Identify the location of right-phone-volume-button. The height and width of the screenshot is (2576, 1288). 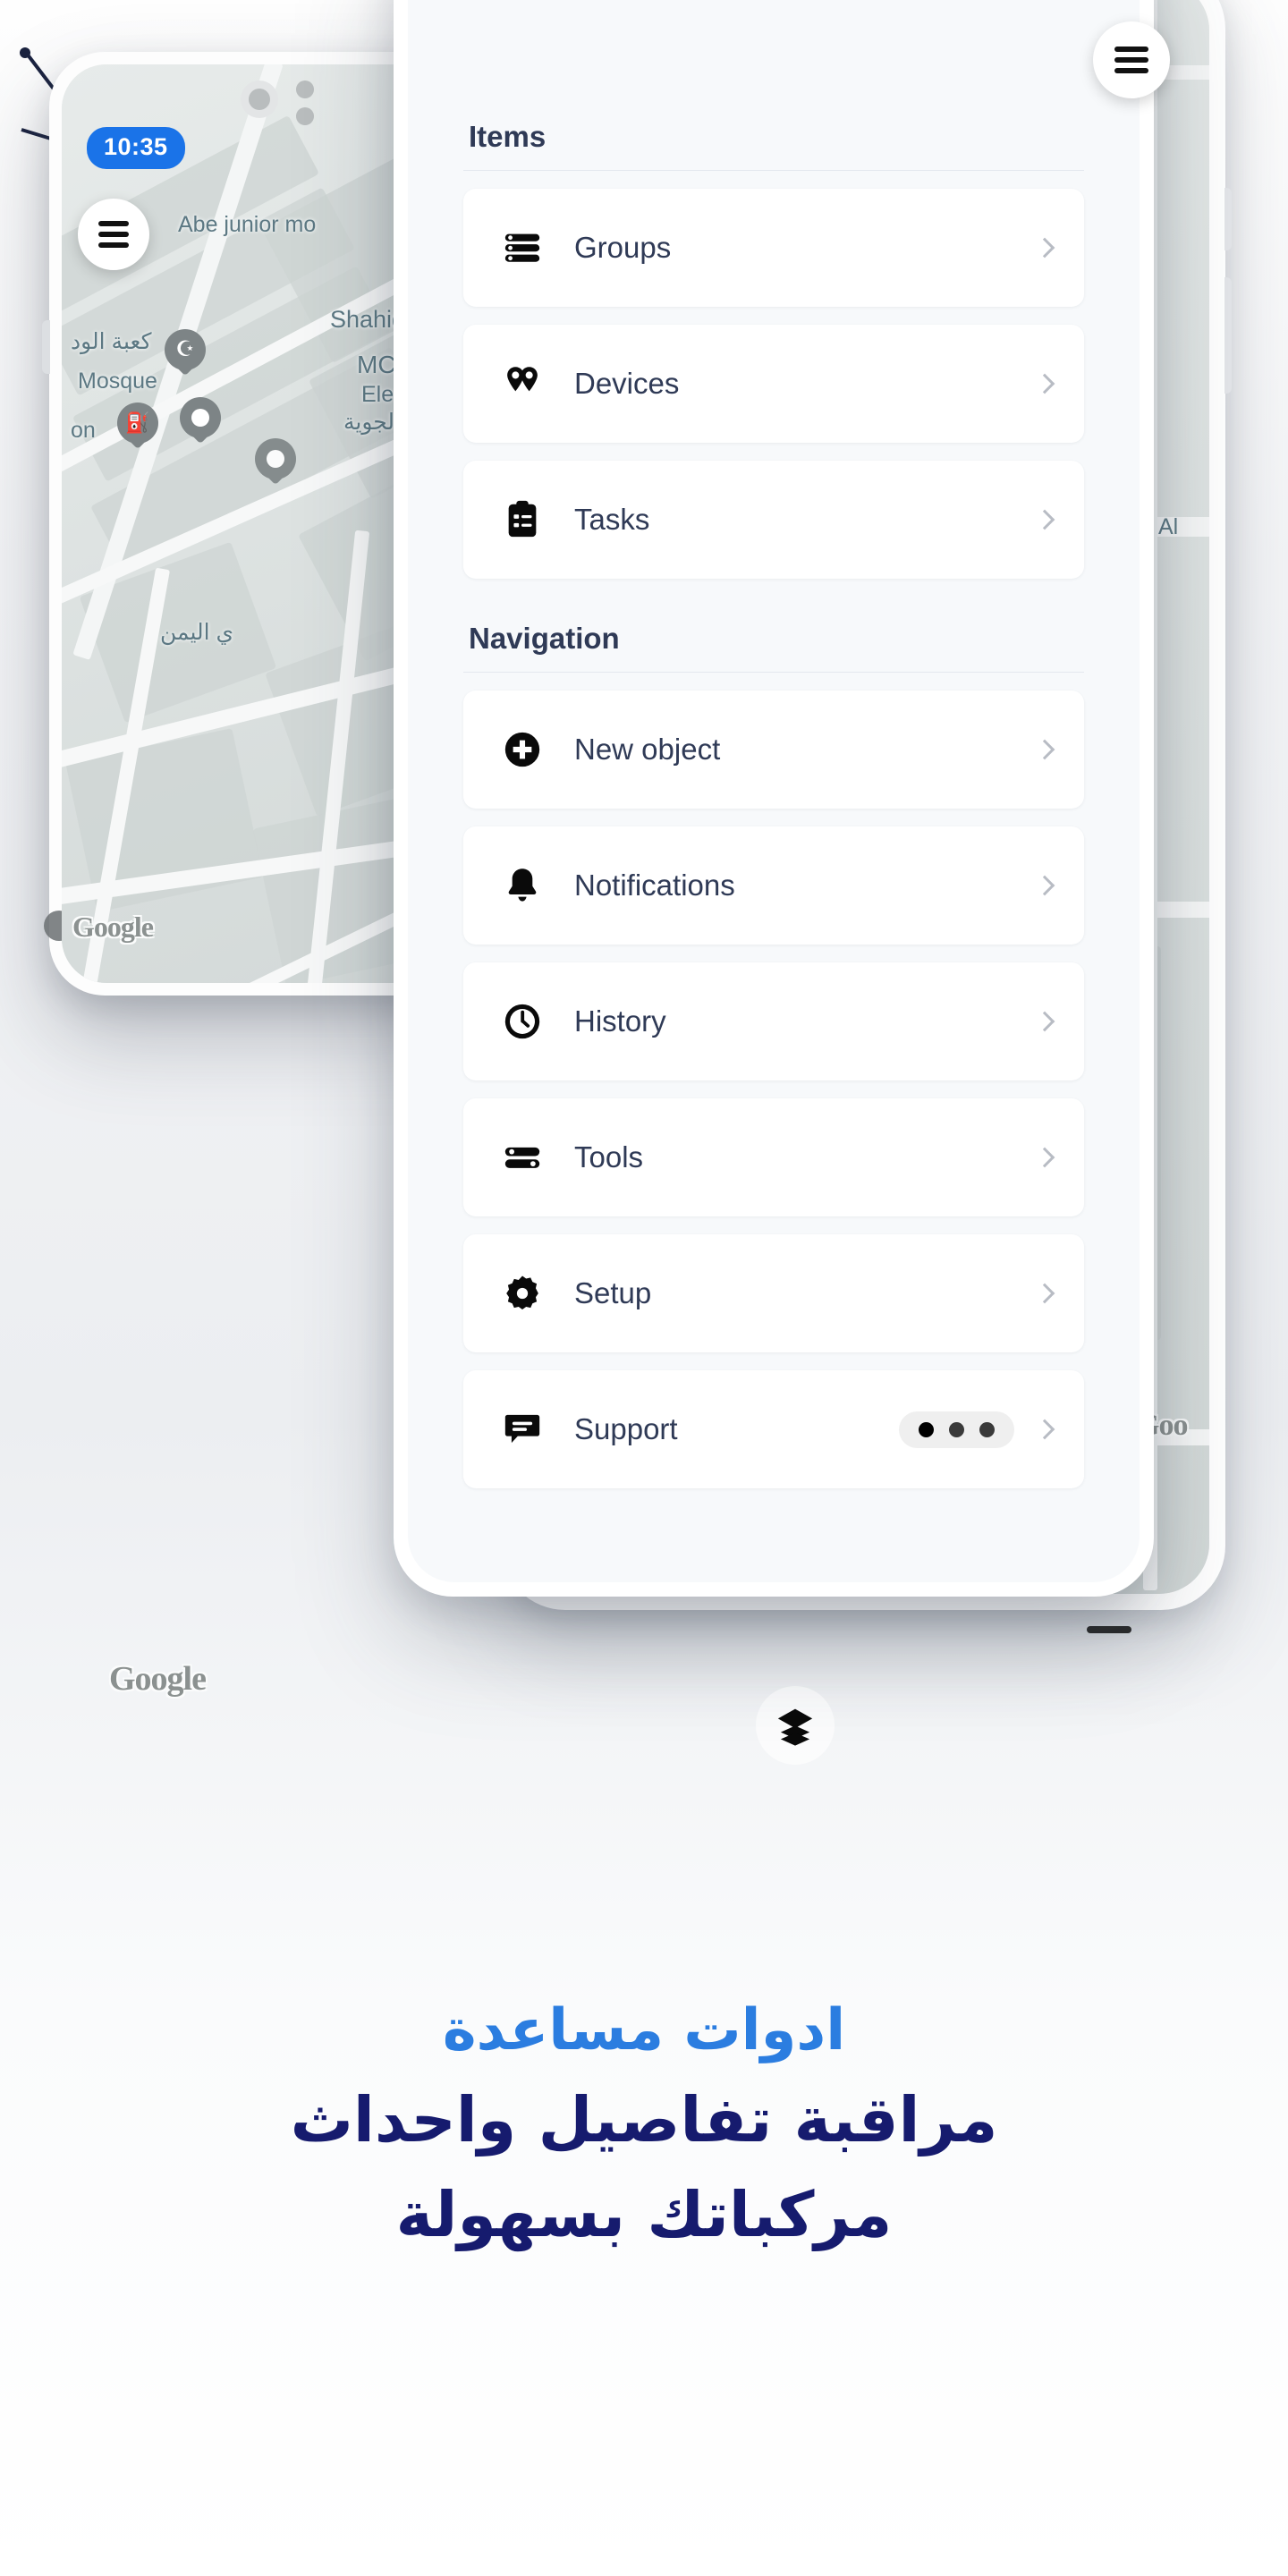
(1228, 335).